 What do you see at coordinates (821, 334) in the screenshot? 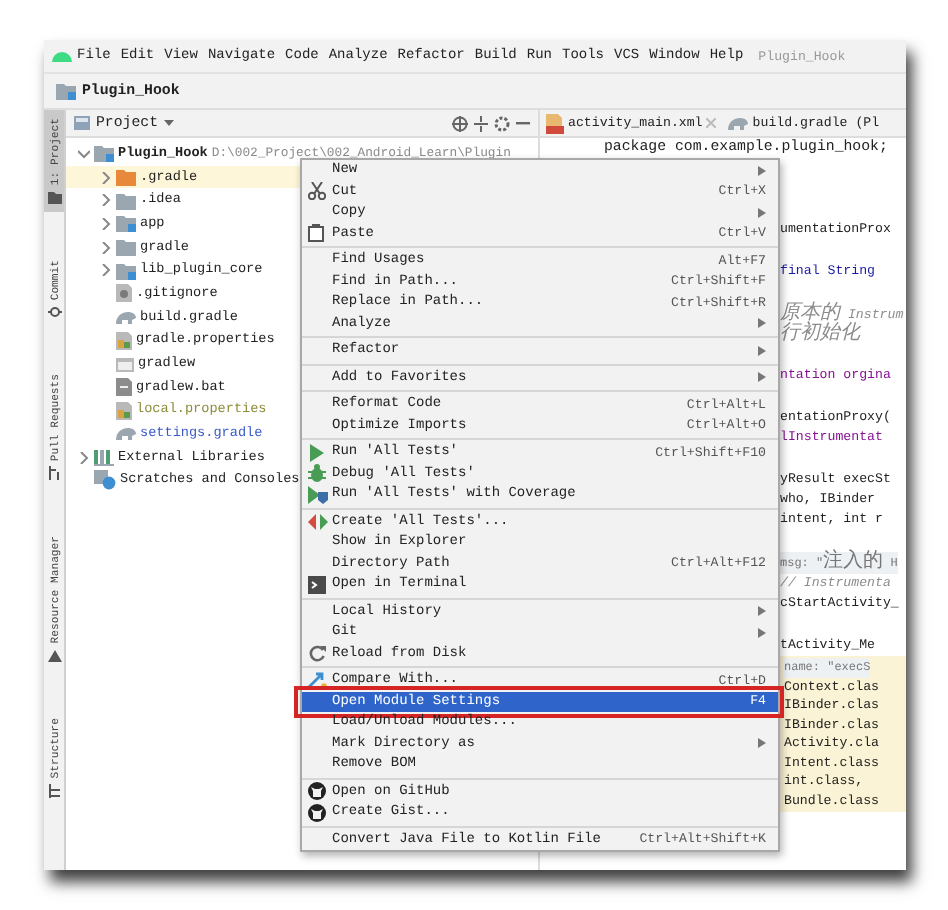
I see `code-line: 行初始化` at bounding box center [821, 334].